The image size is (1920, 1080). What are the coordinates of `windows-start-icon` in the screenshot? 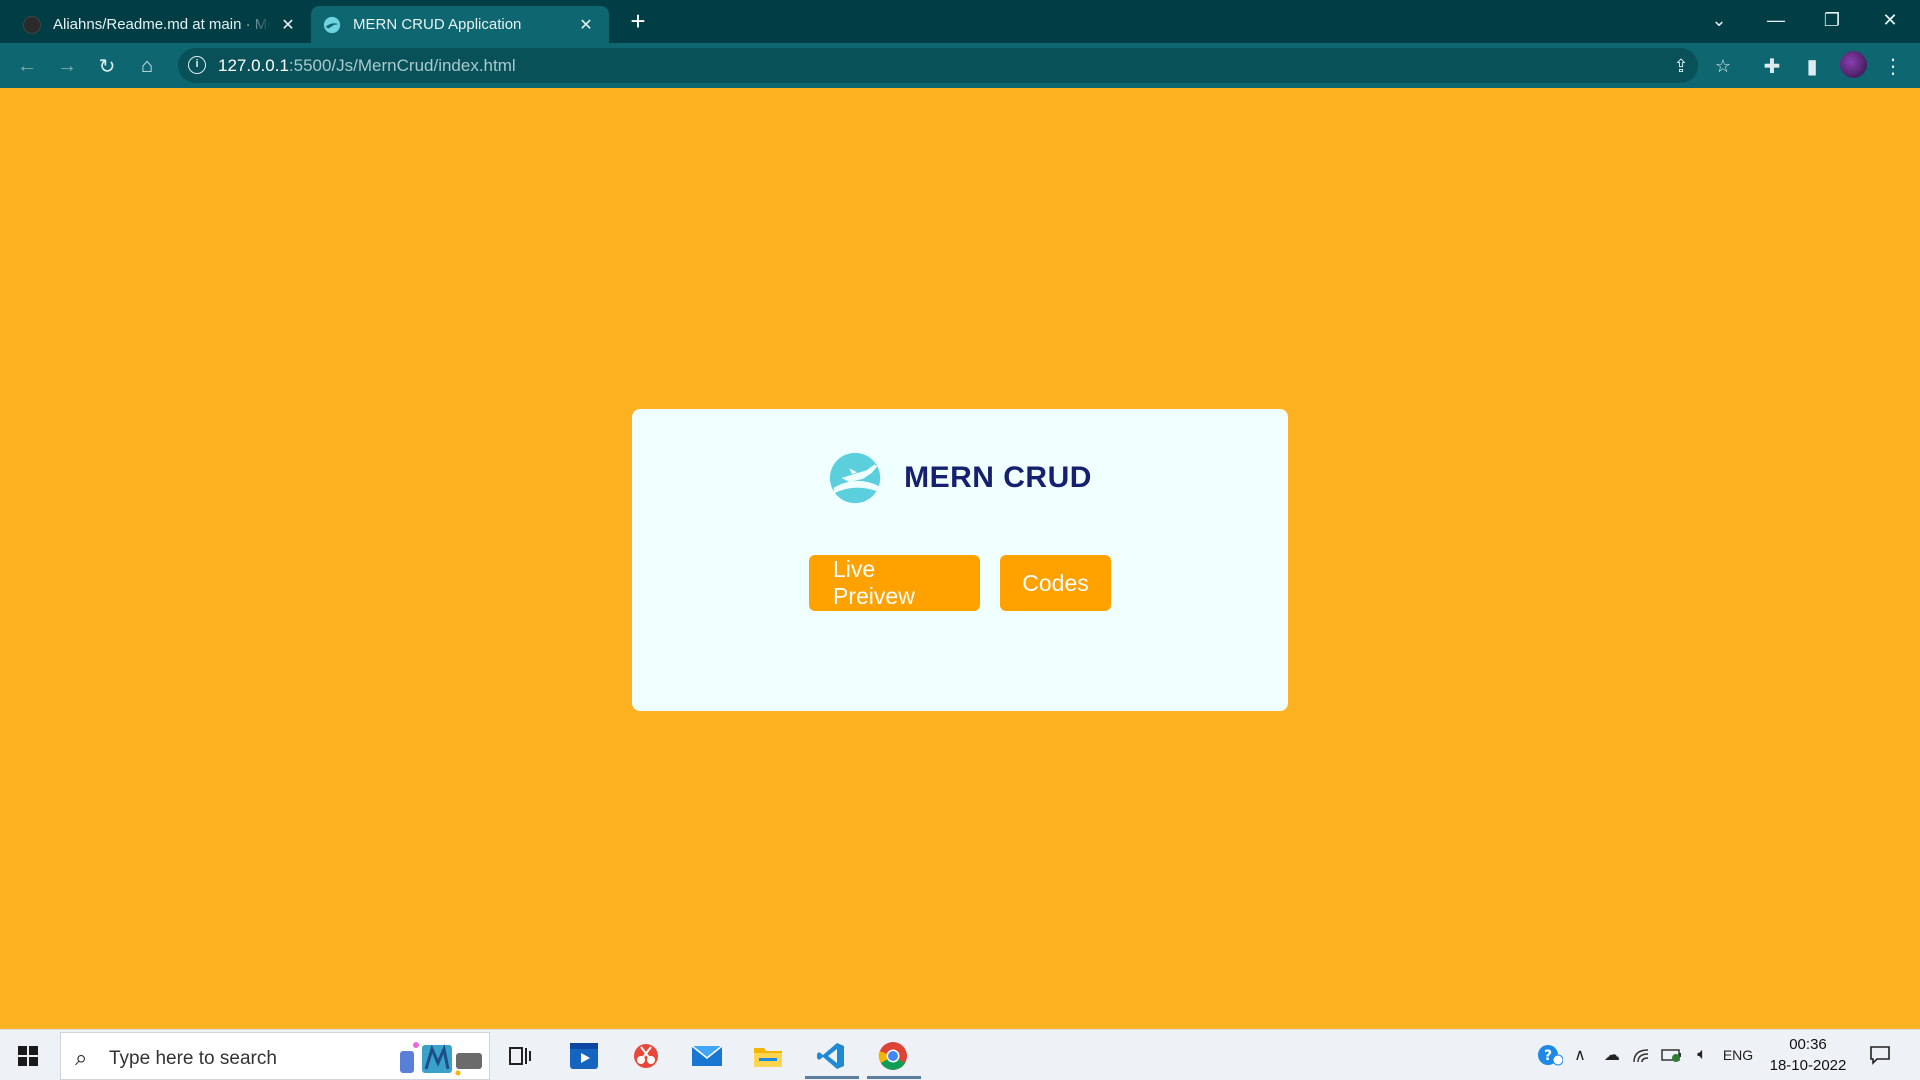 It's located at (28, 1056).